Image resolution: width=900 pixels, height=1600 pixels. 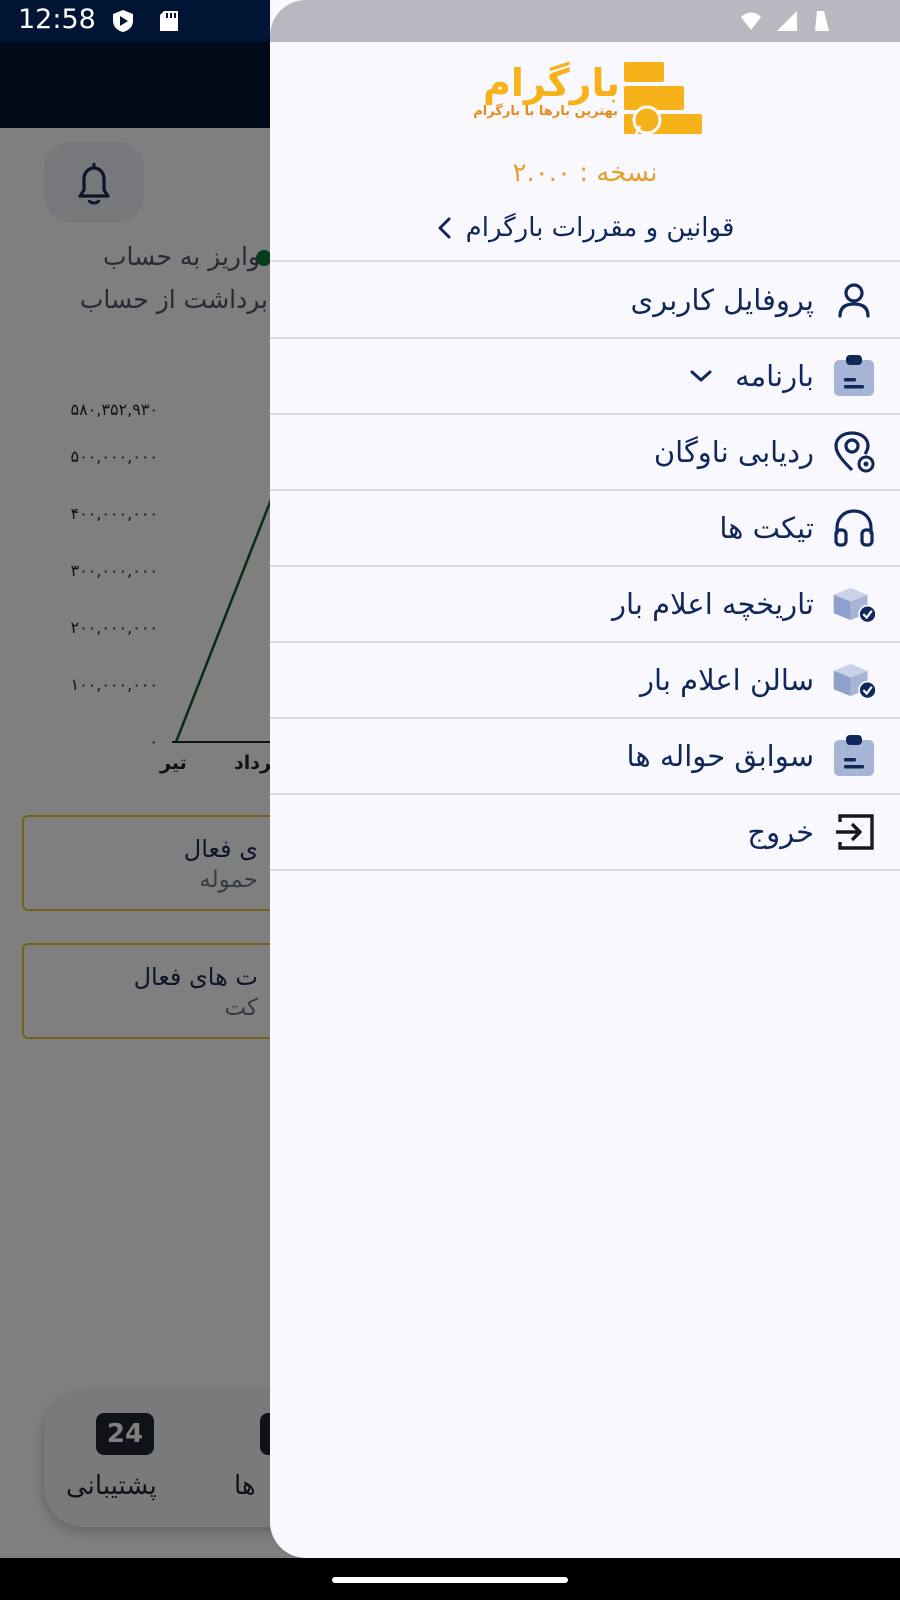 What do you see at coordinates (713, 604) in the screenshot?
I see `menu-item-label: تاریخچه اعلام بار` at bounding box center [713, 604].